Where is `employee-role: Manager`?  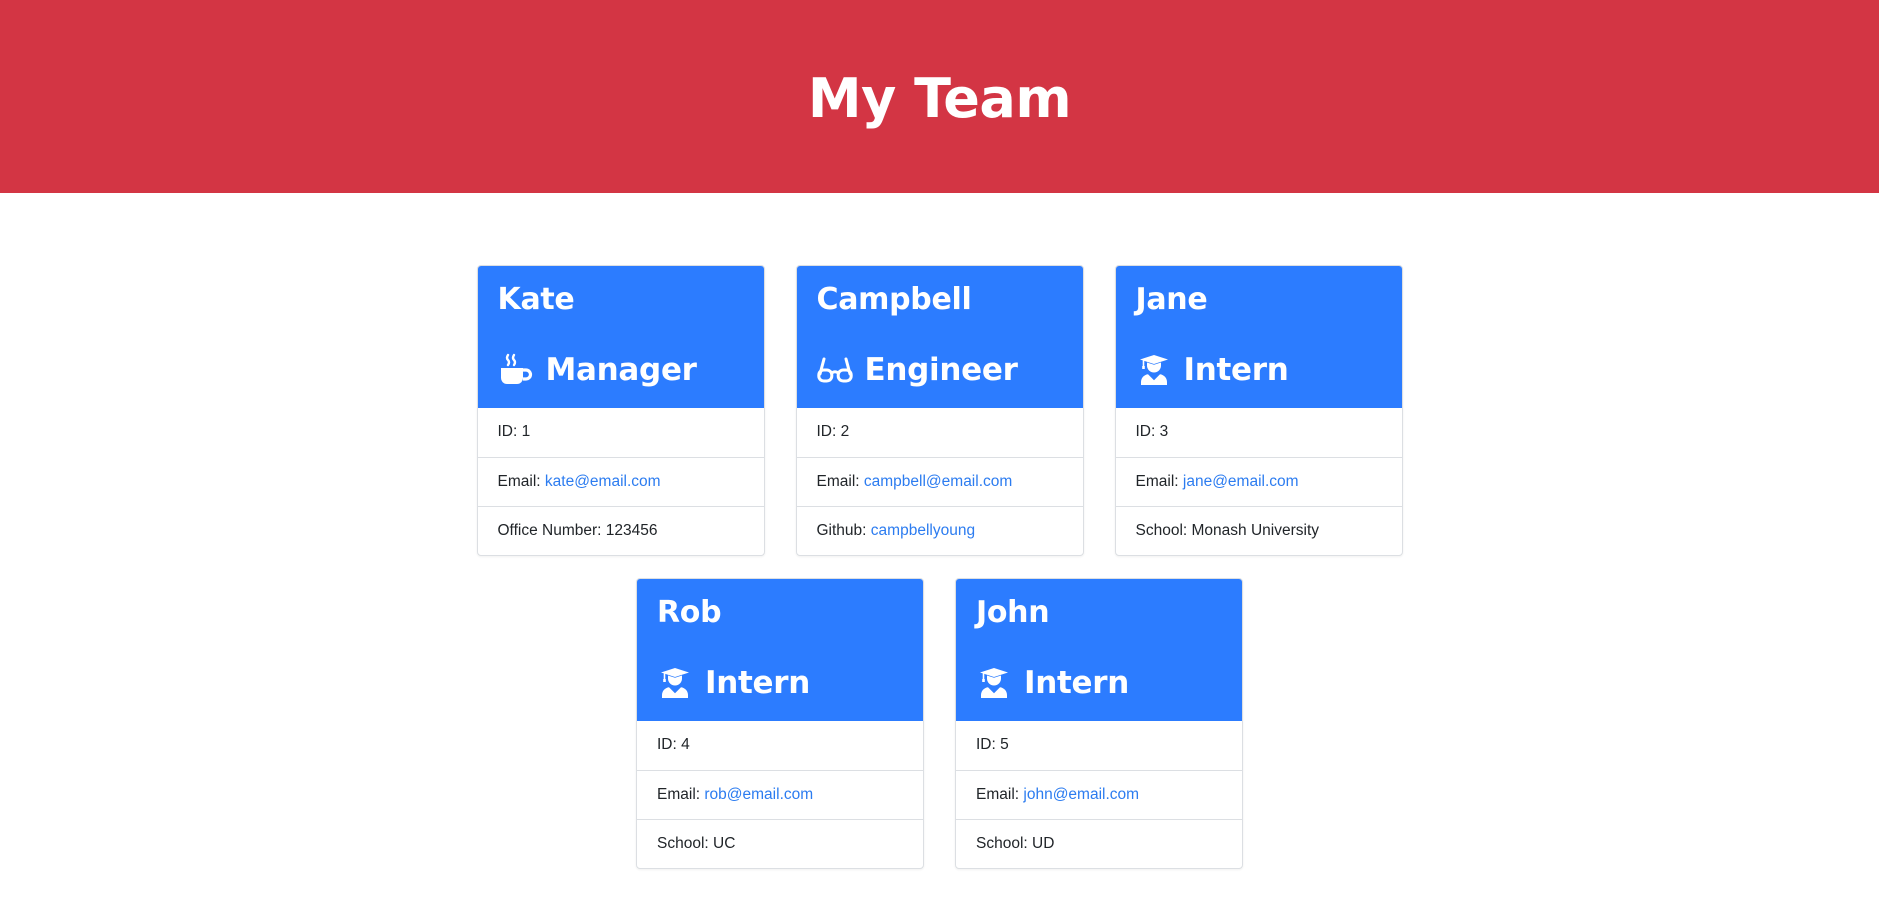
employee-role: Manager is located at coordinates (621, 370).